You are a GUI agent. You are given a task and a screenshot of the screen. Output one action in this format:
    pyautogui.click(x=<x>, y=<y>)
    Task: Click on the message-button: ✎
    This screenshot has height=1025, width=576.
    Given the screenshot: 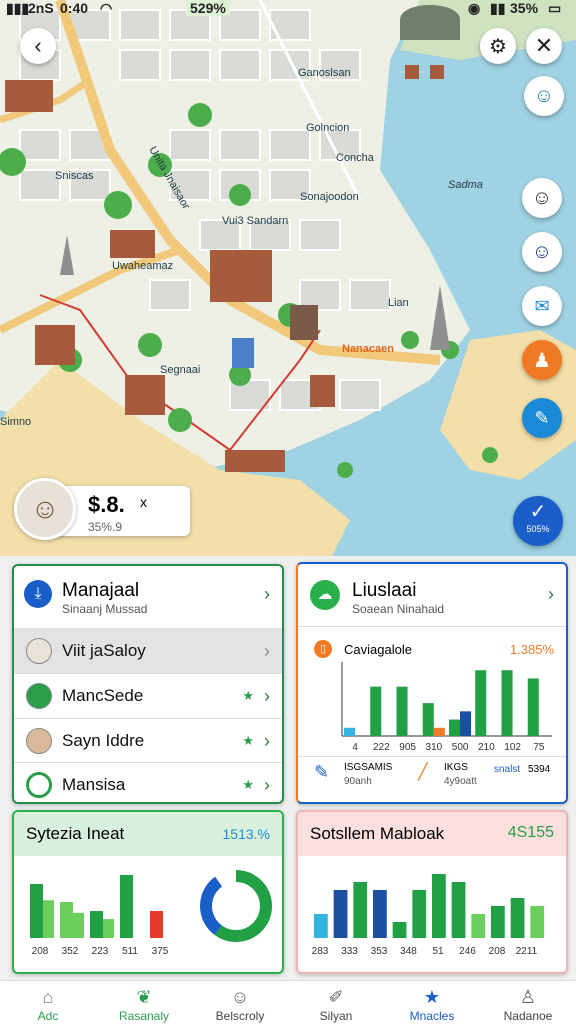 What is the action you would take?
    pyautogui.click(x=542, y=418)
    